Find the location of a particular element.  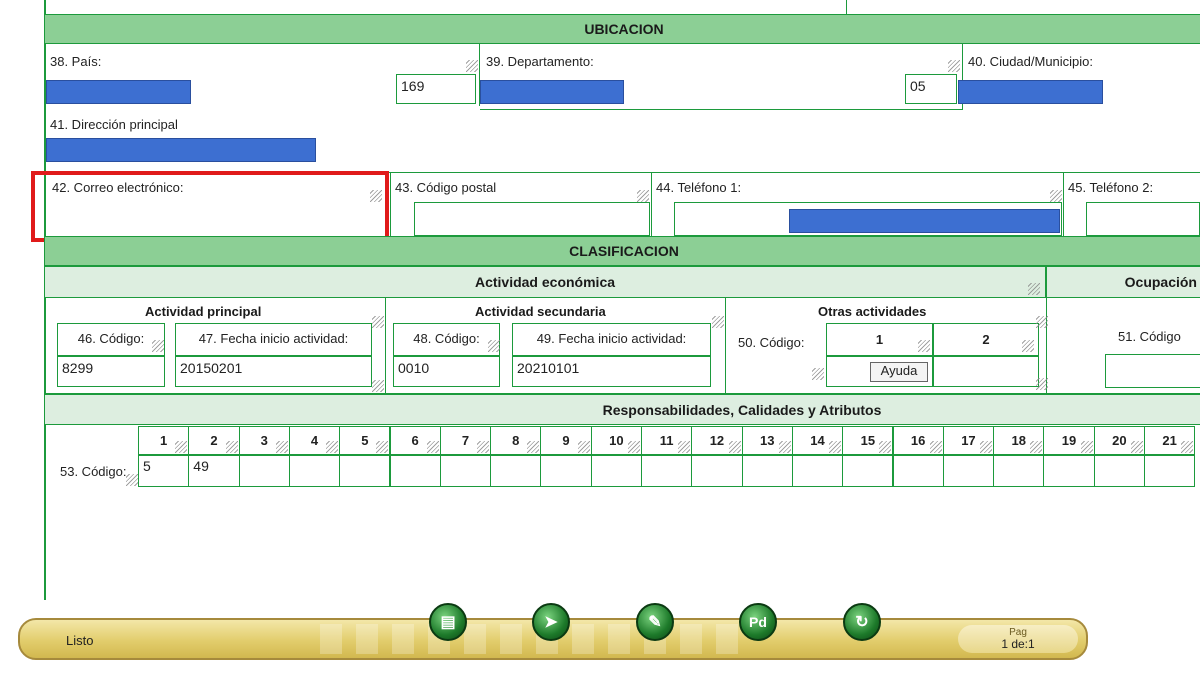

cell-divider is located at coordinates (1063, 204).